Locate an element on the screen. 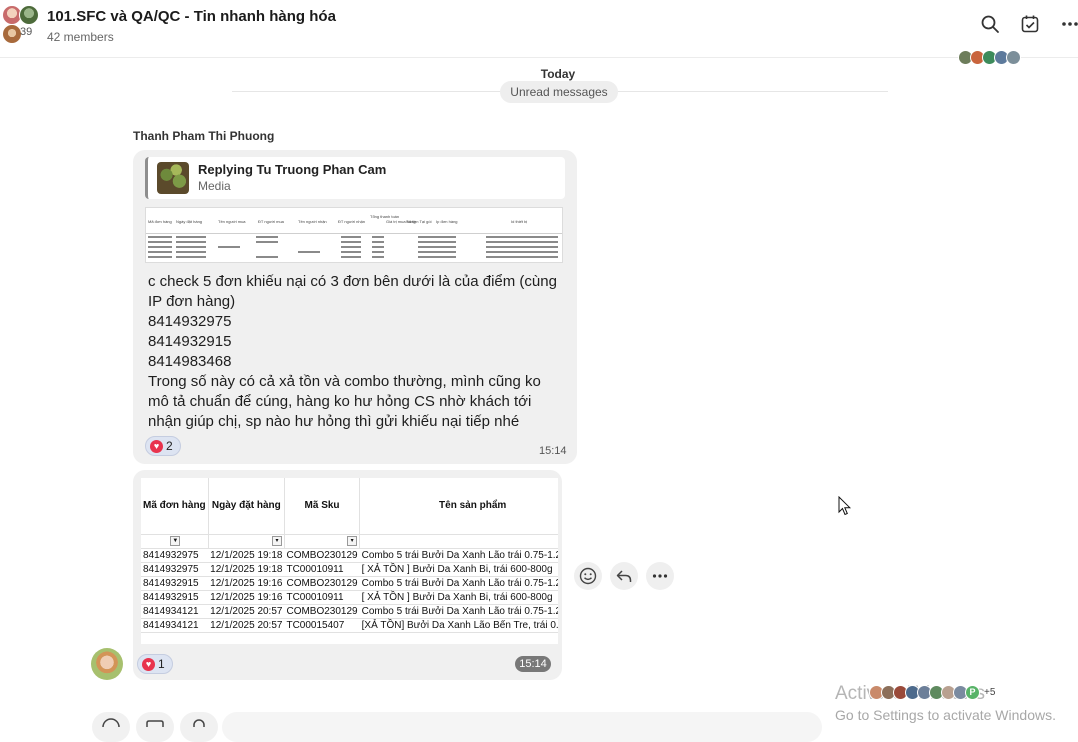 Image resolution: width=1078 pixels, height=742 pixels. read-receipts-bottom: P +5 is located at coordinates (932, 692).